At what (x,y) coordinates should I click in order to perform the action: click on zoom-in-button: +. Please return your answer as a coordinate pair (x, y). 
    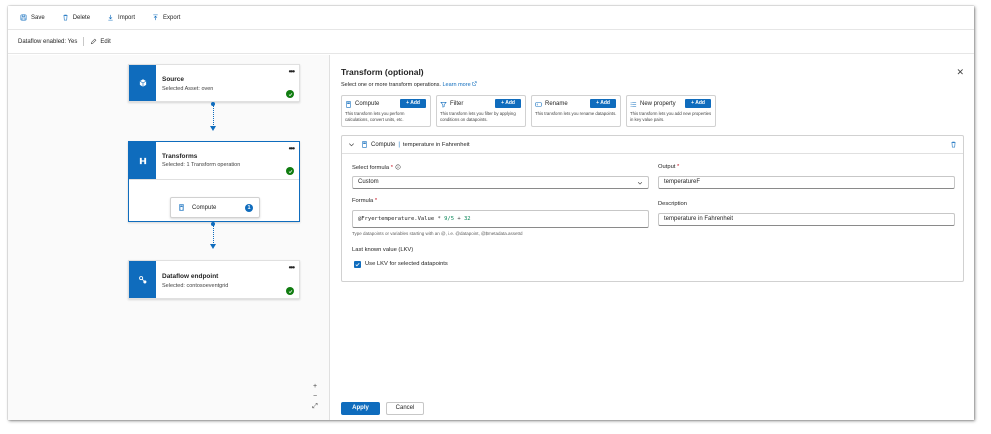
    Looking at the image, I should click on (315, 387).